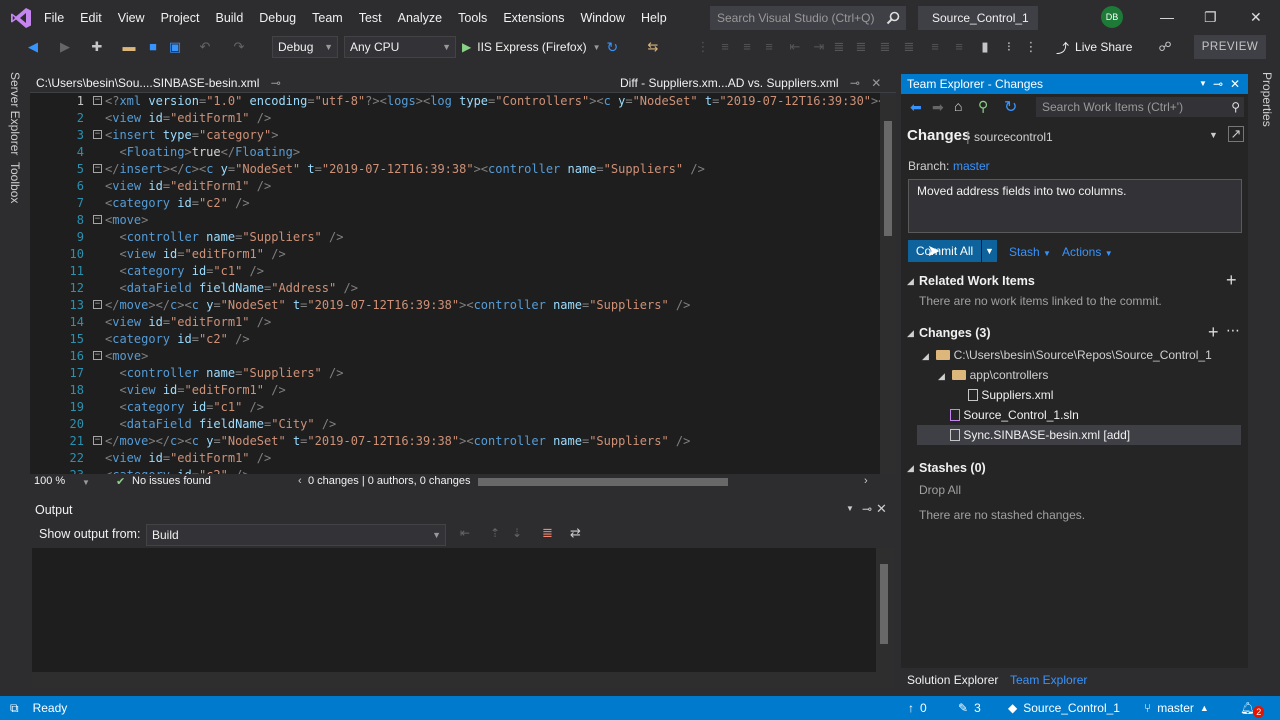  What do you see at coordinates (916, 107) in the screenshot?
I see `back-icon: ⬅` at bounding box center [916, 107].